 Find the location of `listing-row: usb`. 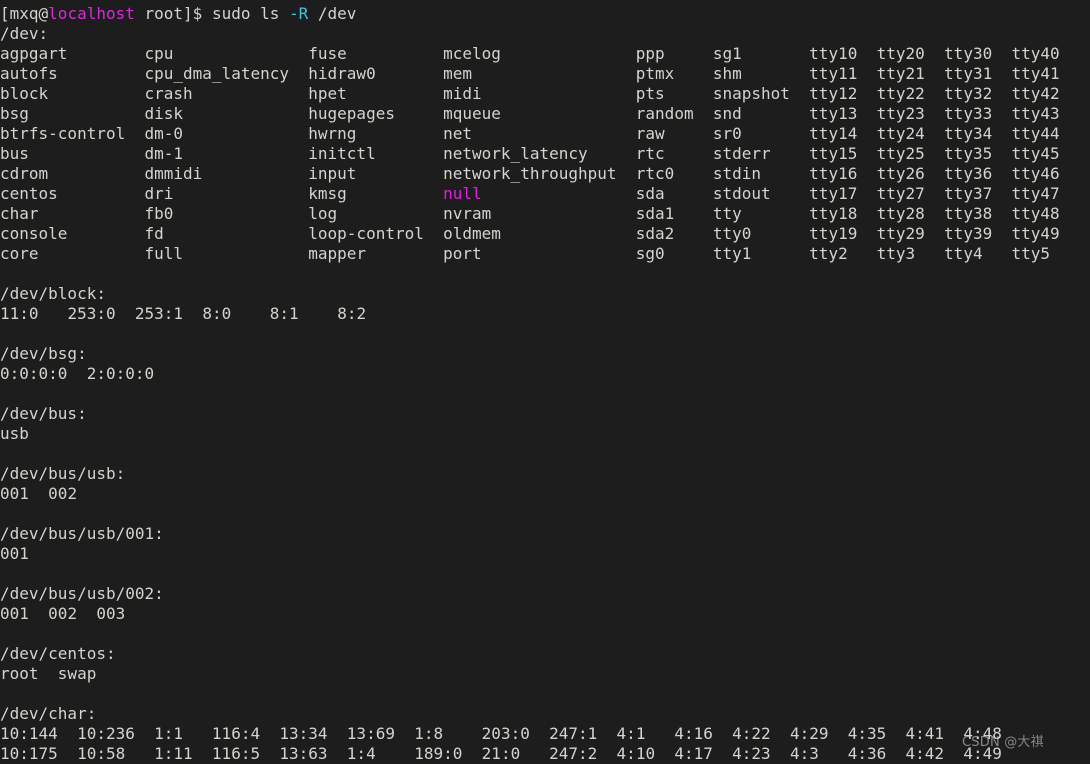

listing-row: usb is located at coordinates (545, 434).